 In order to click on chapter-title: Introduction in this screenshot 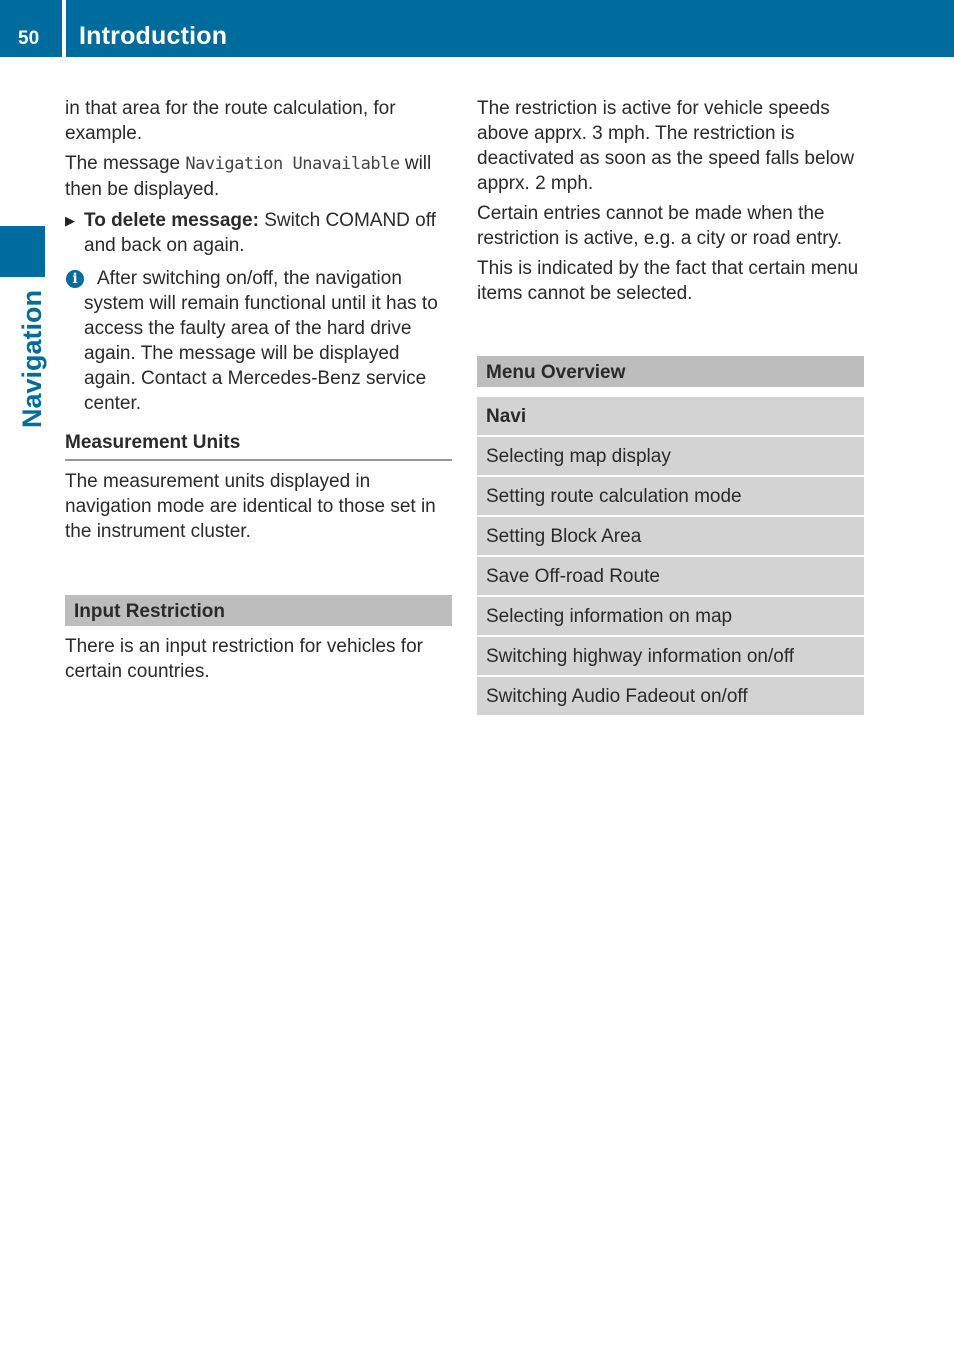, I will do `click(153, 36)`.